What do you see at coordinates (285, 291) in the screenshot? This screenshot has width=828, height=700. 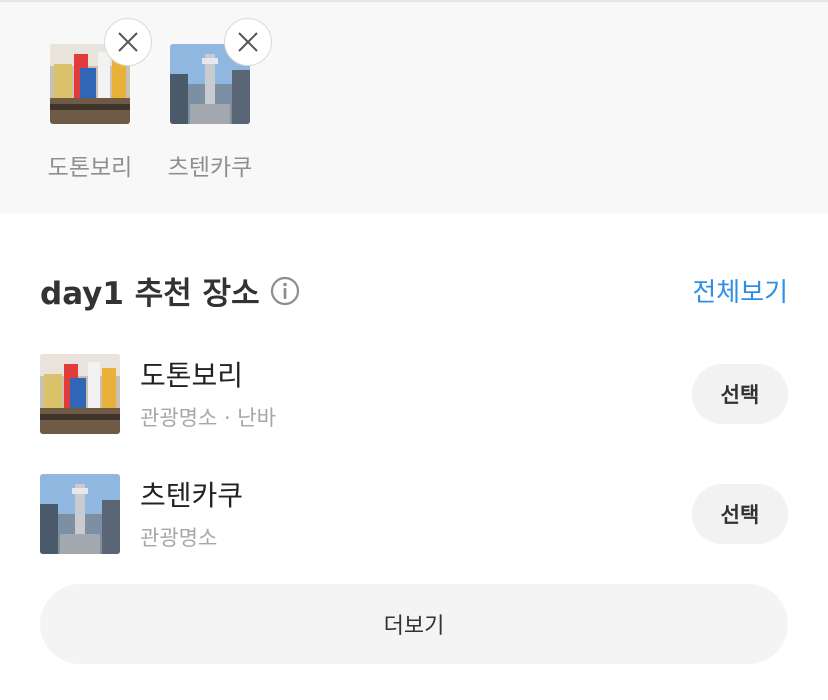 I see `info-icon` at bounding box center [285, 291].